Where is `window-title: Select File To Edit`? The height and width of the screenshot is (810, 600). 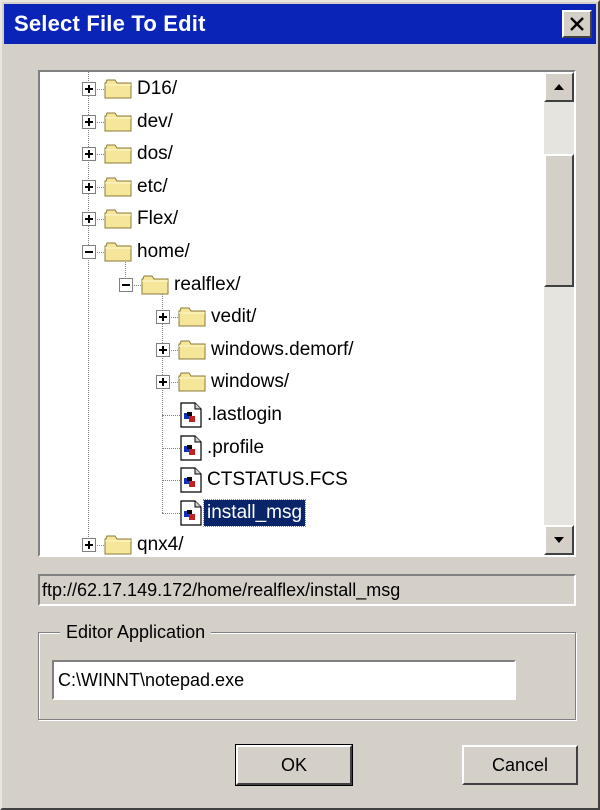
window-title: Select File To Edit is located at coordinates (110, 23).